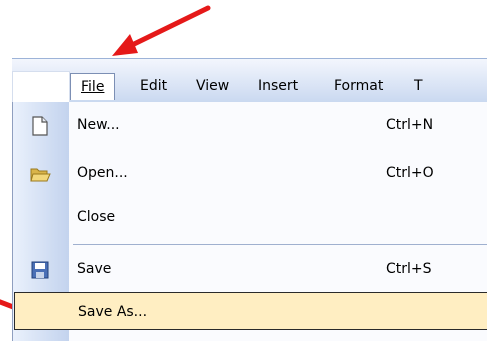 The height and width of the screenshot is (341, 487). I want to click on menu-item-close-label: Close, so click(96, 217).